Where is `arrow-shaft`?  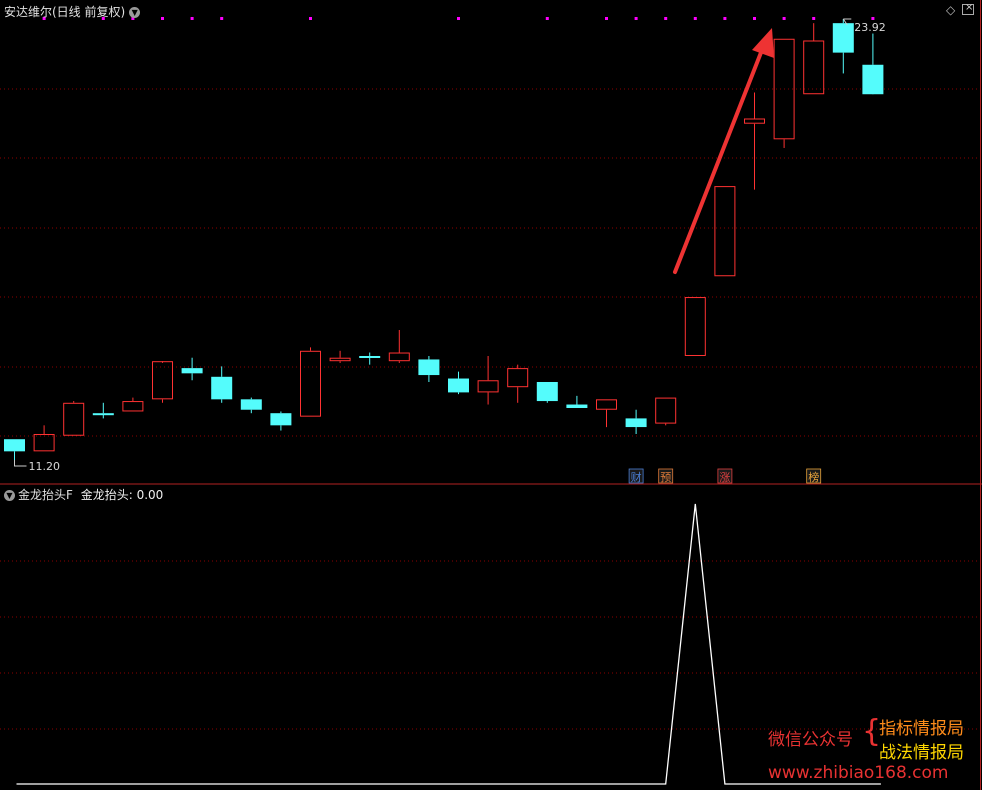
arrow-shaft is located at coordinates (718, 161).